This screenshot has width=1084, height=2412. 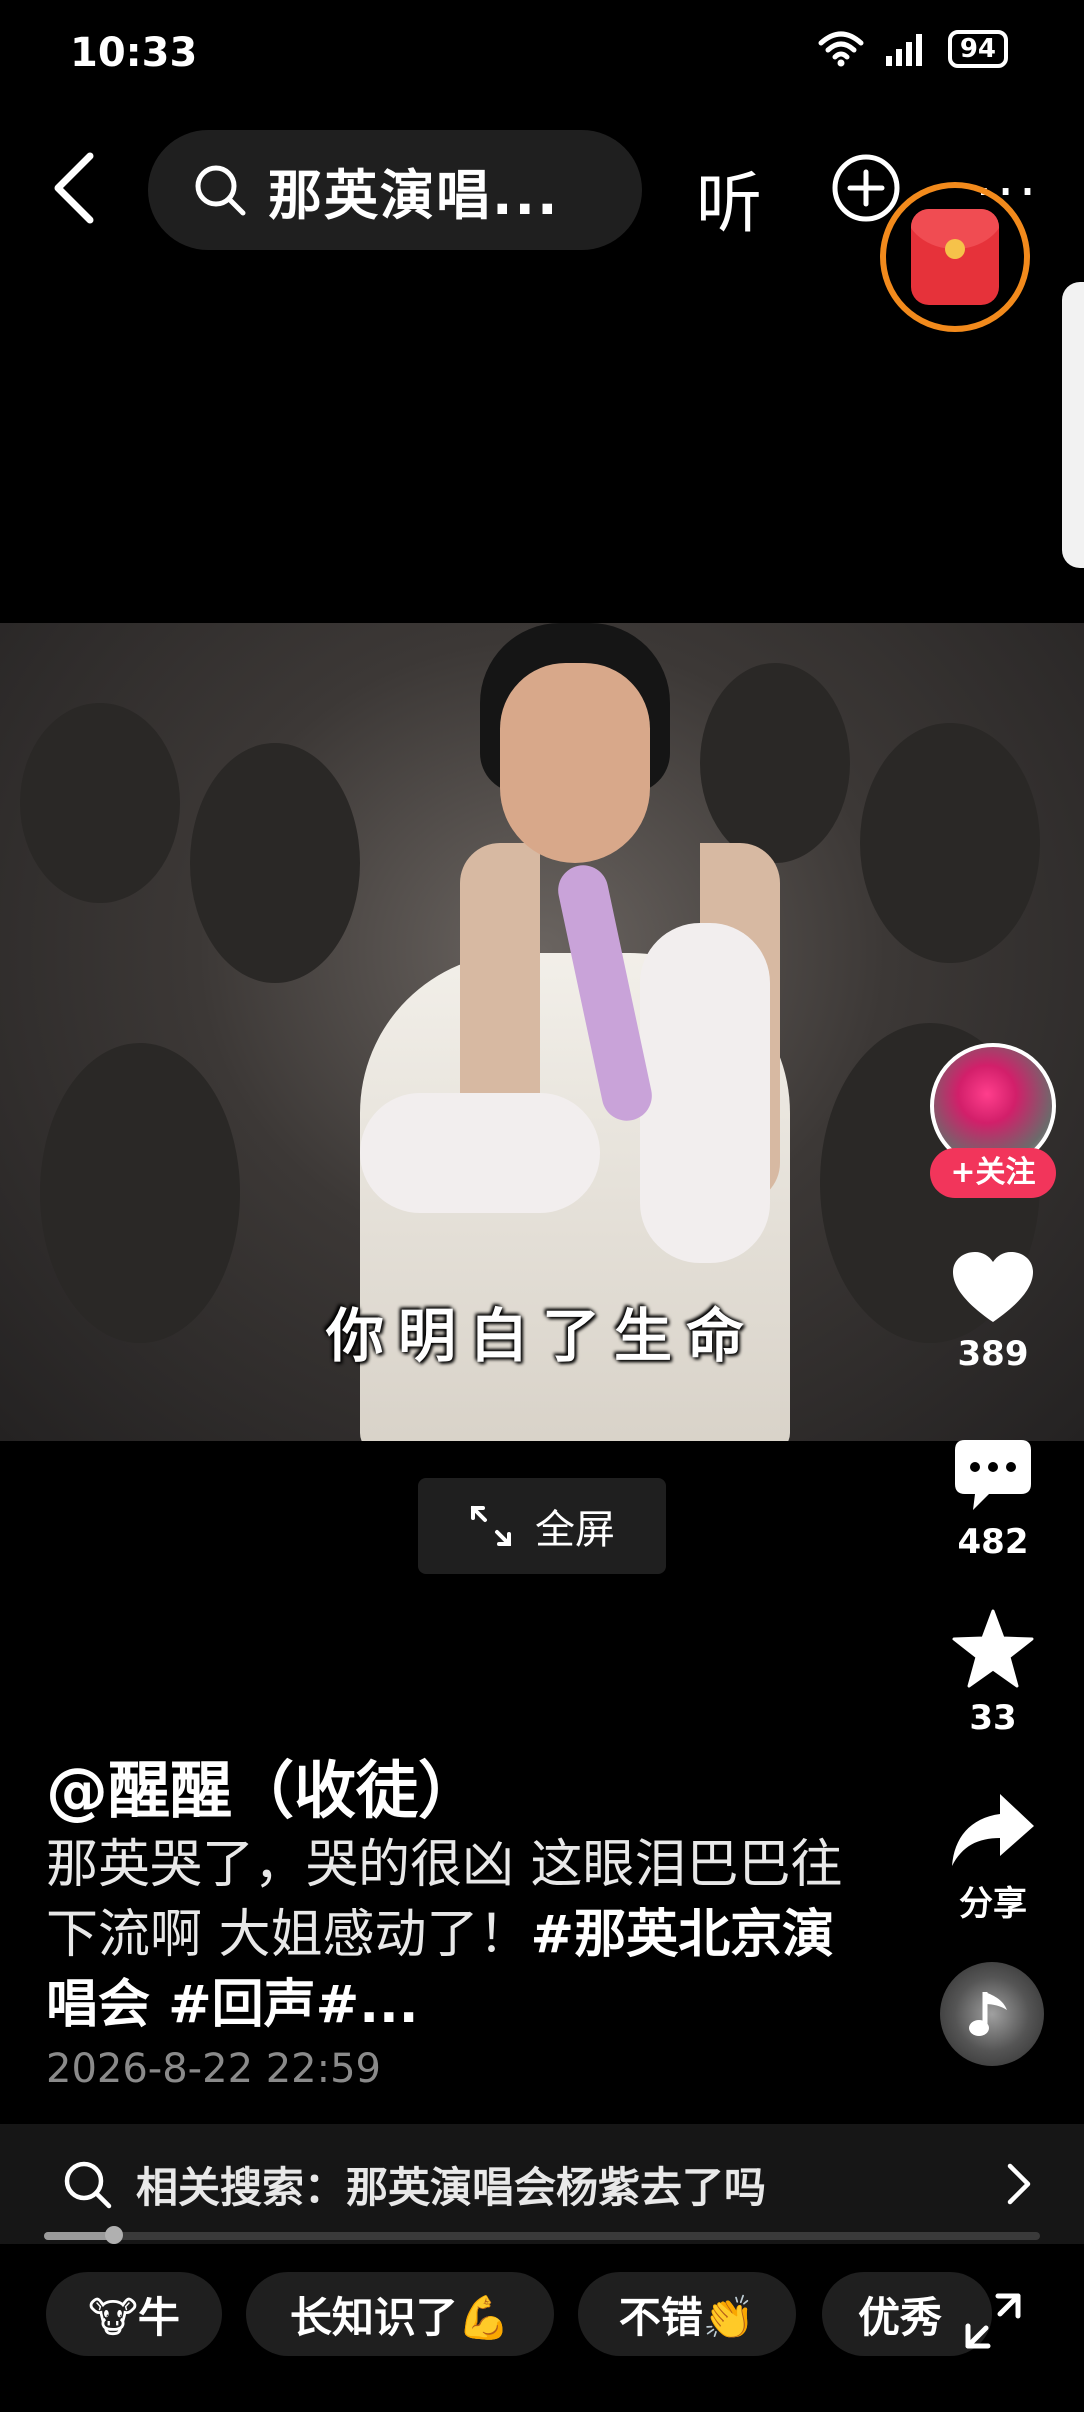 What do you see at coordinates (1019, 2184) in the screenshot?
I see `chevron-right-icon` at bounding box center [1019, 2184].